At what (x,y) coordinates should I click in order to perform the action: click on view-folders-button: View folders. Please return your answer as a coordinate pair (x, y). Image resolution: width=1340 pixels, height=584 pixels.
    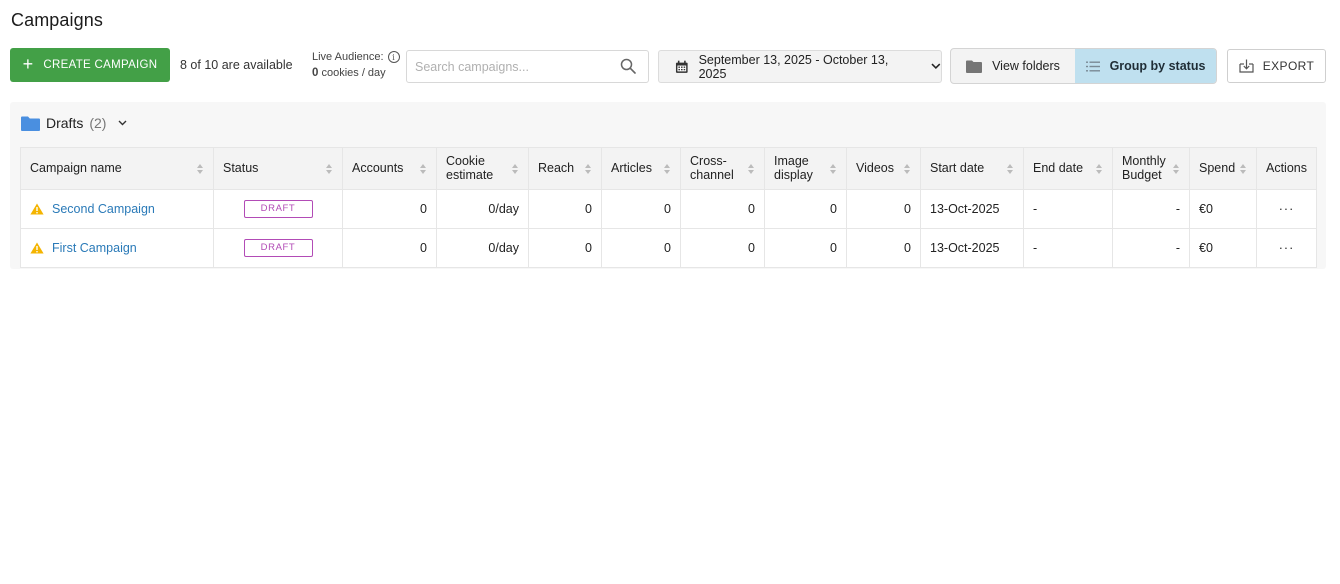
    Looking at the image, I should click on (1013, 66).